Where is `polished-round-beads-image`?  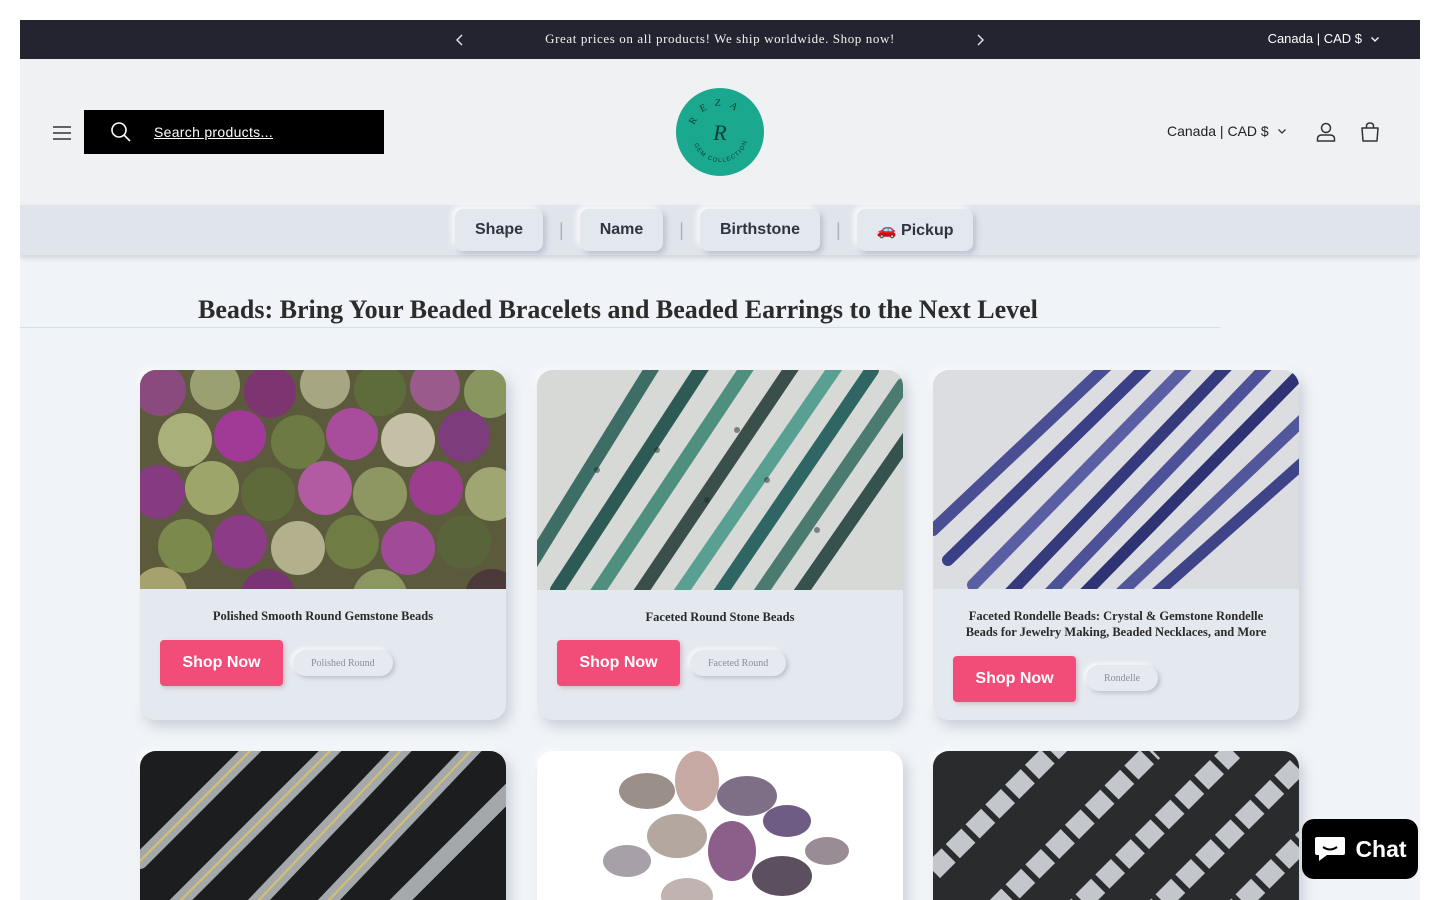 polished-round-beads-image is located at coordinates (323, 479).